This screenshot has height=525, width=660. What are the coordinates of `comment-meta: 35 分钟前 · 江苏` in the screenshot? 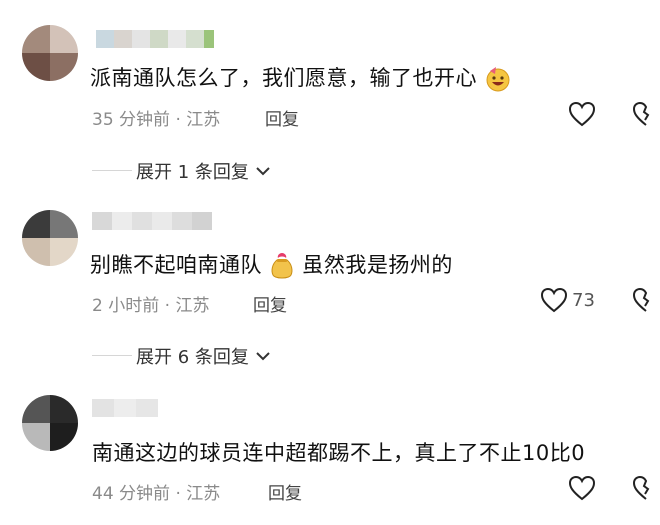 It's located at (156, 120).